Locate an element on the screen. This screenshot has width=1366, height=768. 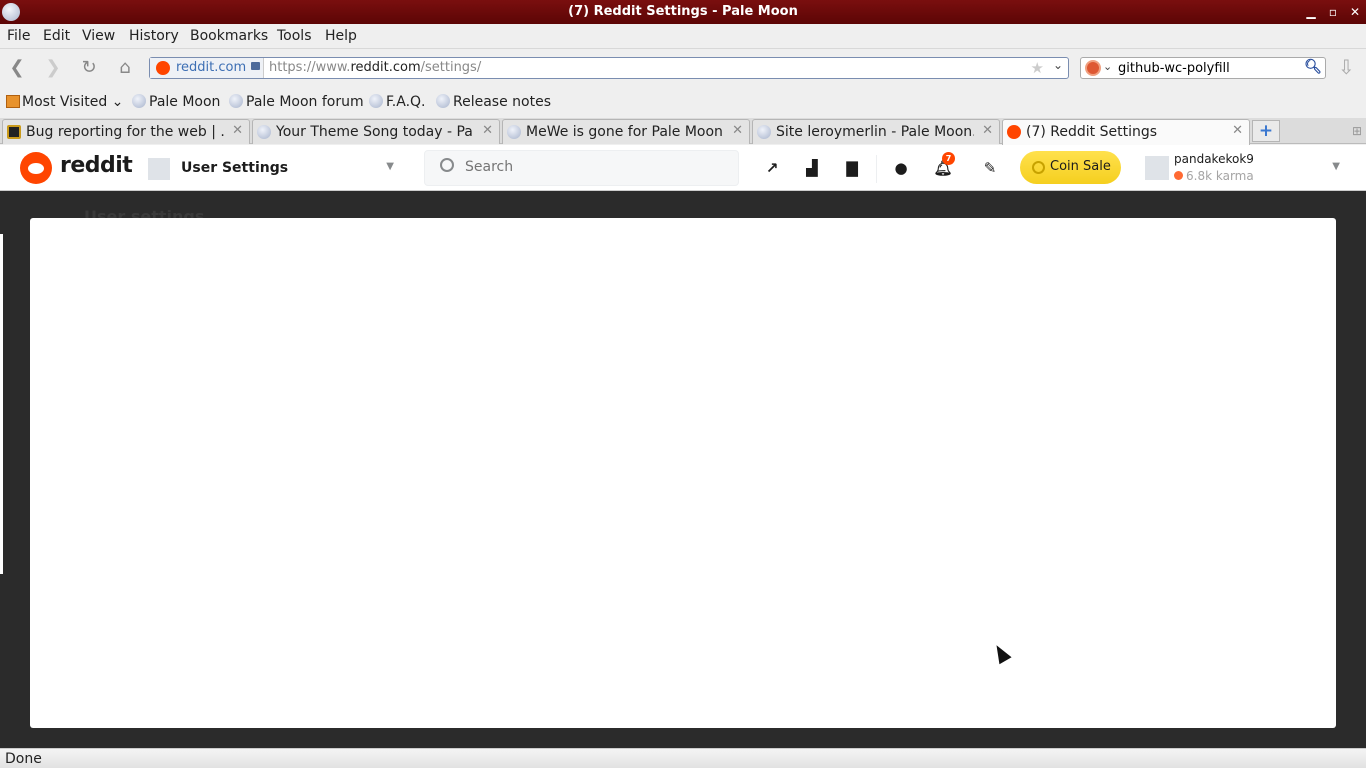
url-path: /settings/ is located at coordinates (451, 67).